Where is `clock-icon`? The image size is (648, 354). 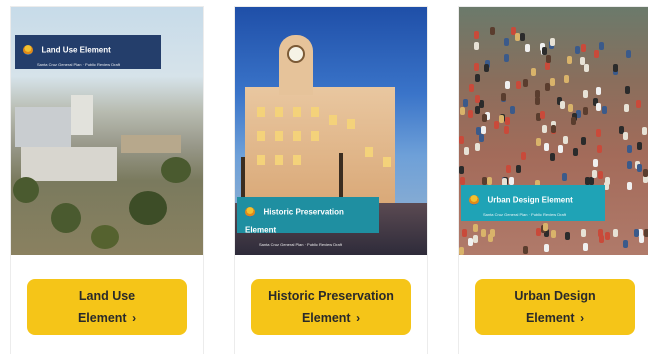 clock-icon is located at coordinates (296, 54).